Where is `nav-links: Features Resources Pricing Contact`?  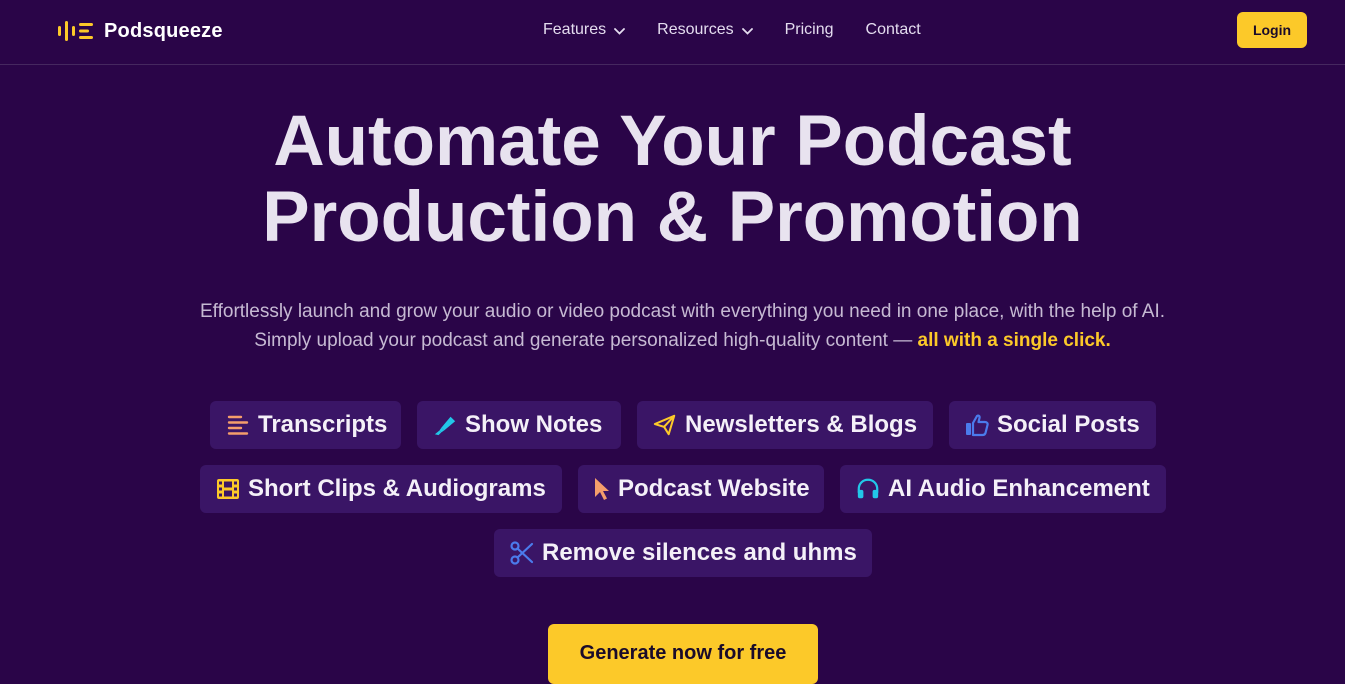
nav-links: Features Resources Pricing Contact is located at coordinates (748, 30).